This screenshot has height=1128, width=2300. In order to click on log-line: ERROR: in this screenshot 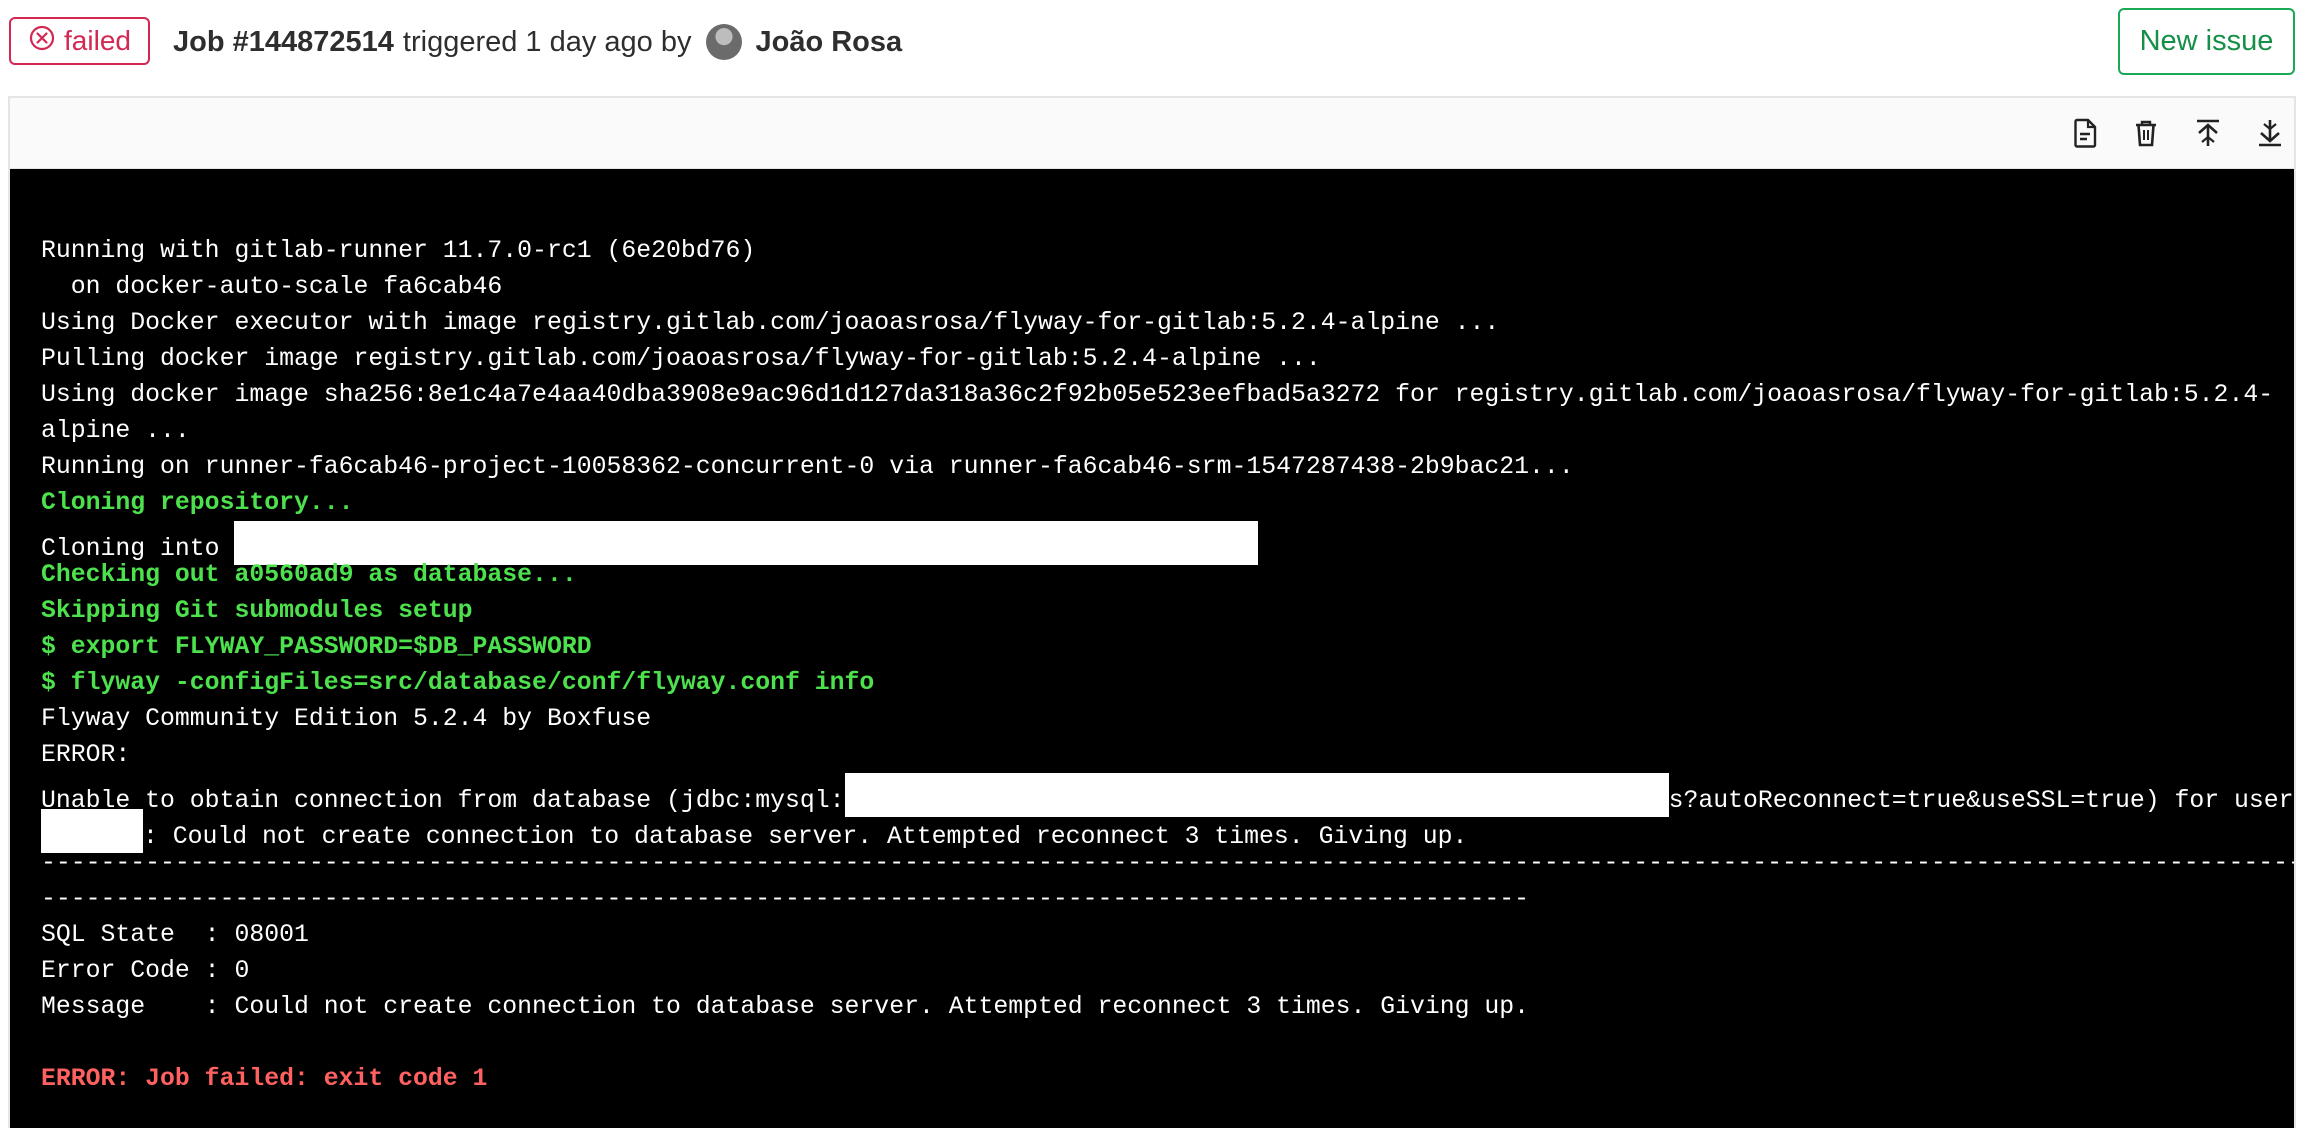, I will do `click(86, 755)`.